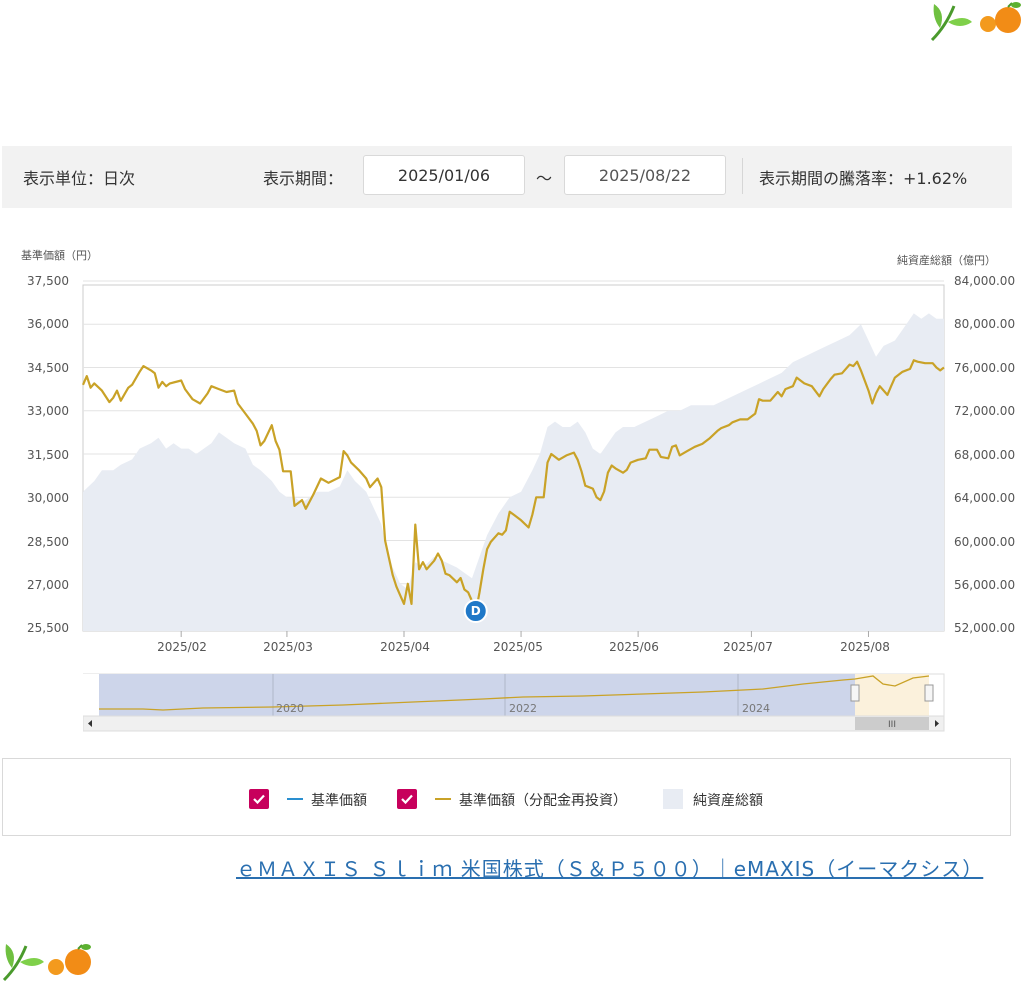  What do you see at coordinates (290, 708) in the screenshot?
I see `navigator-year-label: 2020` at bounding box center [290, 708].